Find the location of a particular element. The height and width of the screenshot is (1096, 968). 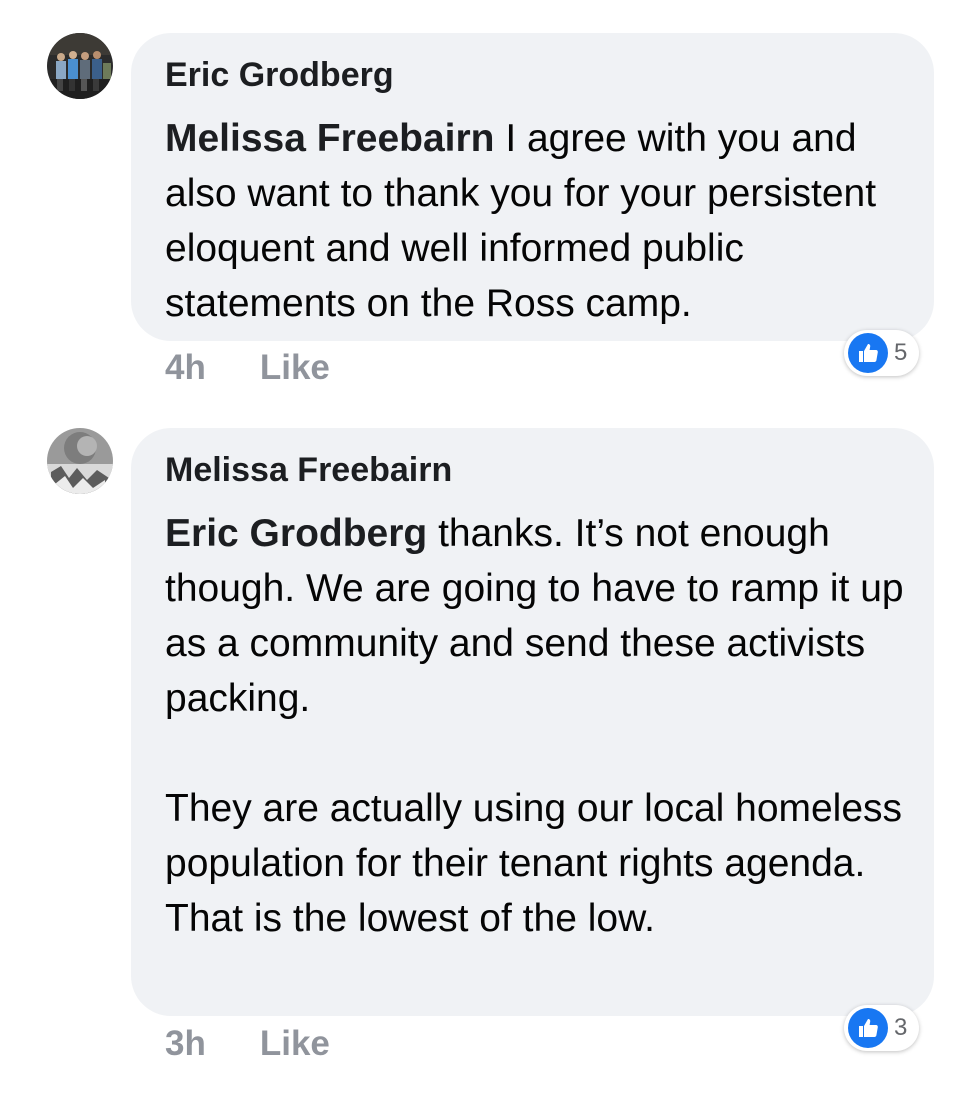

reaction-summary: 5 is located at coordinates (882, 353).